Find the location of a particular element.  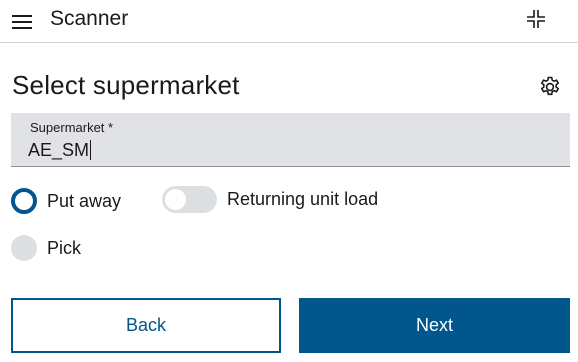

radio-pick-label: Pick is located at coordinates (64, 248).